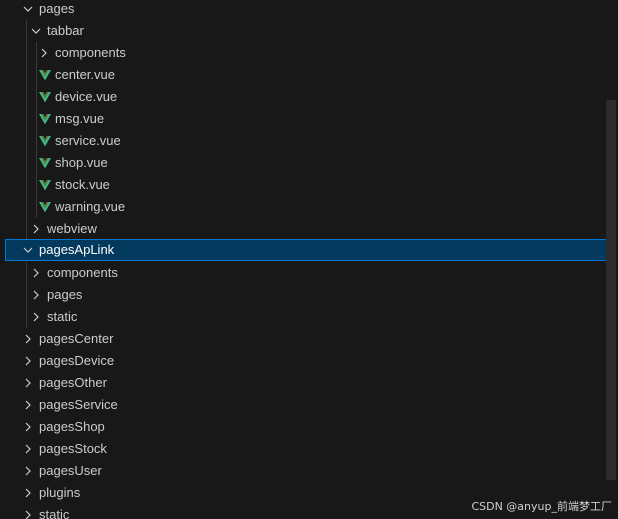  I want to click on tree-file-label: shop.vue, so click(81, 162).